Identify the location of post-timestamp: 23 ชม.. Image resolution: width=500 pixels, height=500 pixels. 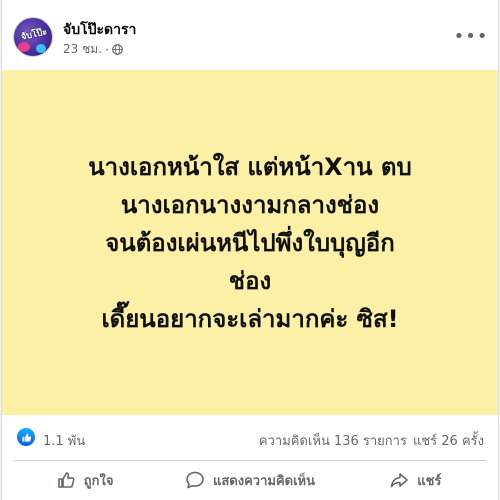
(82, 49).